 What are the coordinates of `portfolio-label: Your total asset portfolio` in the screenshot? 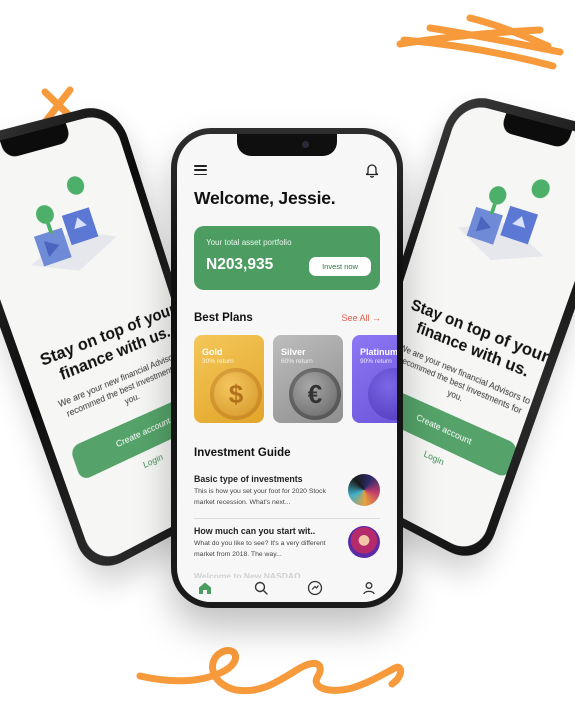 It's located at (249, 242).